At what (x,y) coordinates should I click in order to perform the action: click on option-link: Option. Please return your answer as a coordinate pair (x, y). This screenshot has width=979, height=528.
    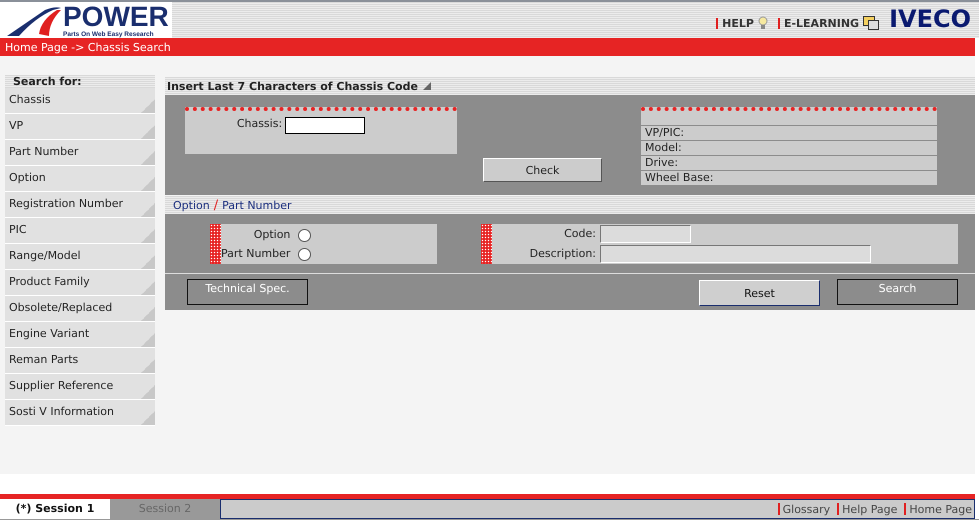
    Looking at the image, I should click on (191, 205).